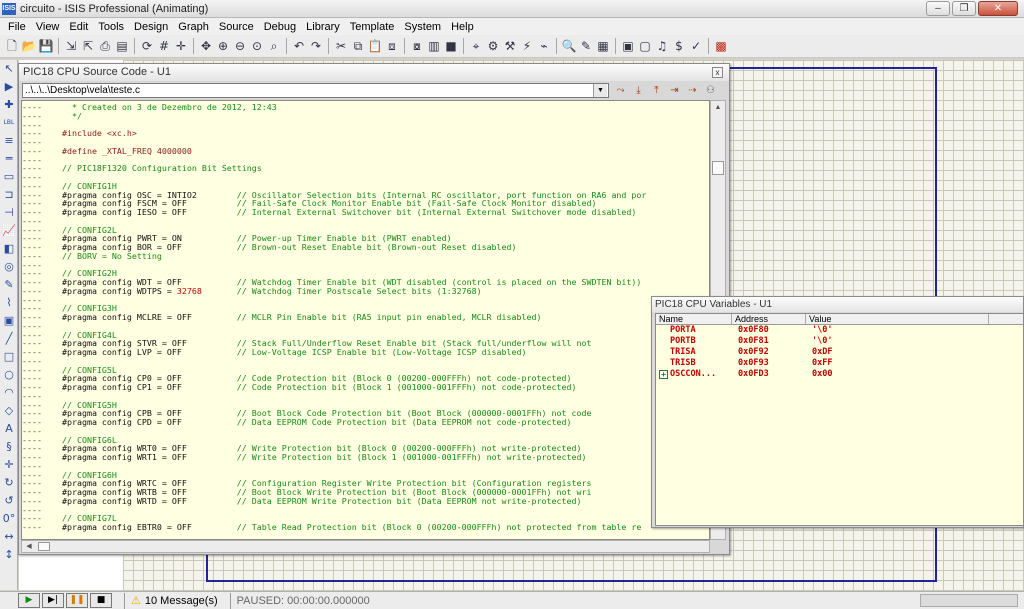 The image size is (1024, 609). I want to click on angle-field-icon: 0°, so click(9, 519).